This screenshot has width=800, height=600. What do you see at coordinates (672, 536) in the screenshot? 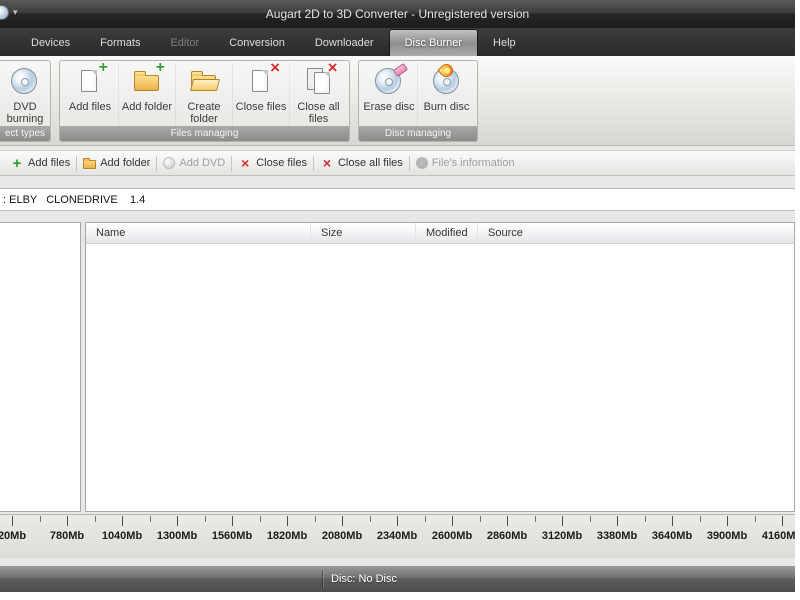
I see `ruler-label: 3640Mb` at bounding box center [672, 536].